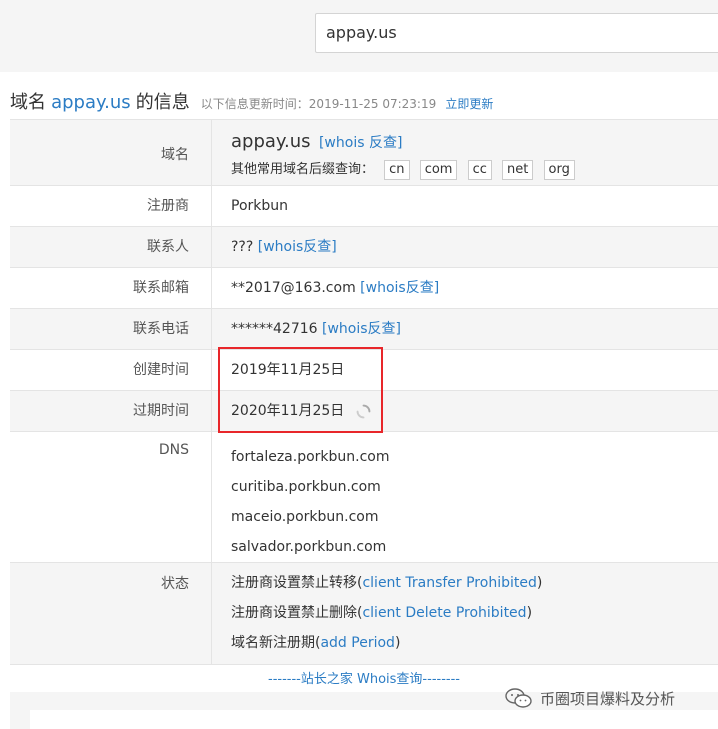 The image size is (718, 729). Describe the element at coordinates (111, 497) in the screenshot. I see `row-label: DNS` at that location.